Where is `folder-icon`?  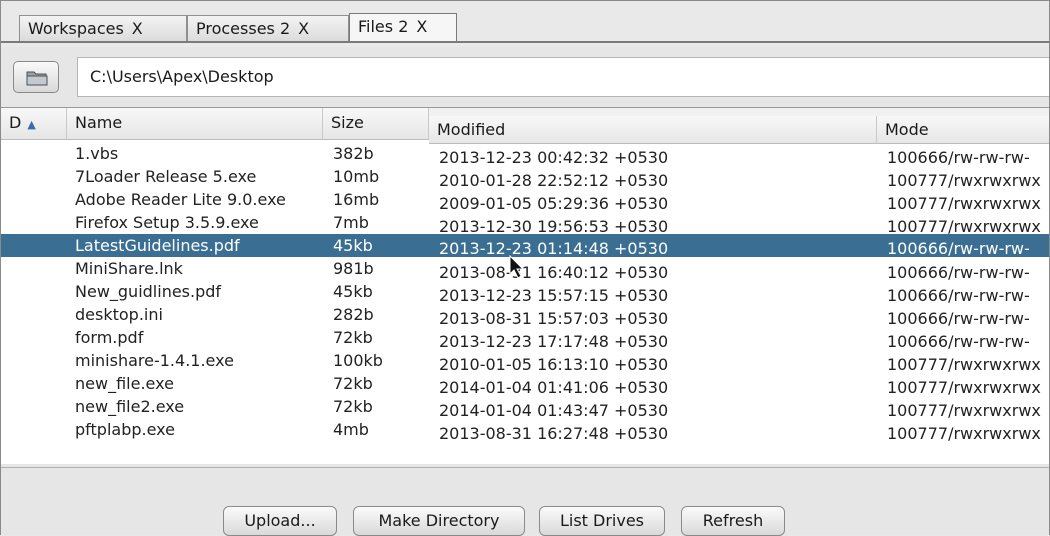 folder-icon is located at coordinates (37, 78).